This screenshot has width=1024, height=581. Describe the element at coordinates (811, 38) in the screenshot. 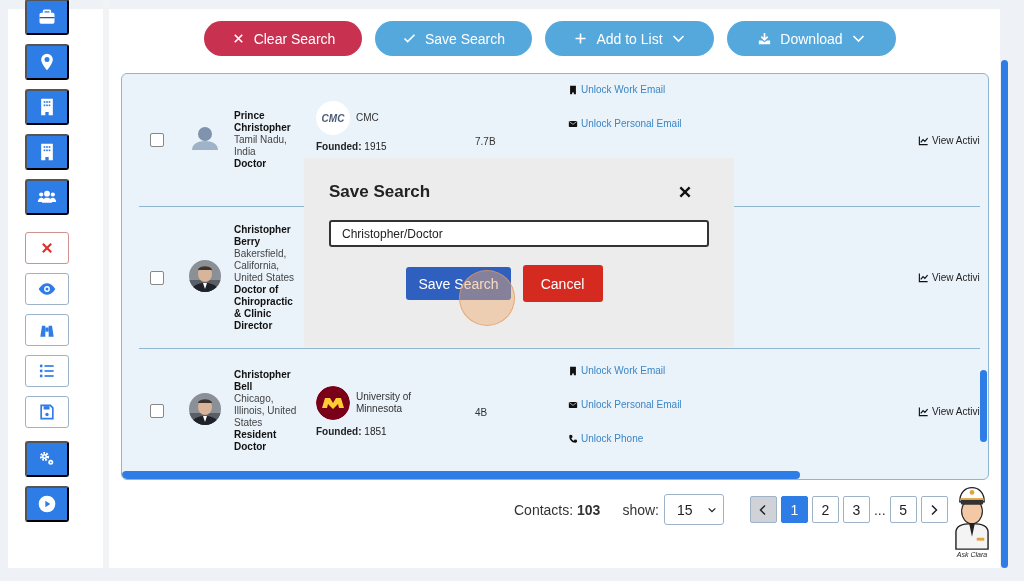

I see `toolbar-button: Download` at that location.